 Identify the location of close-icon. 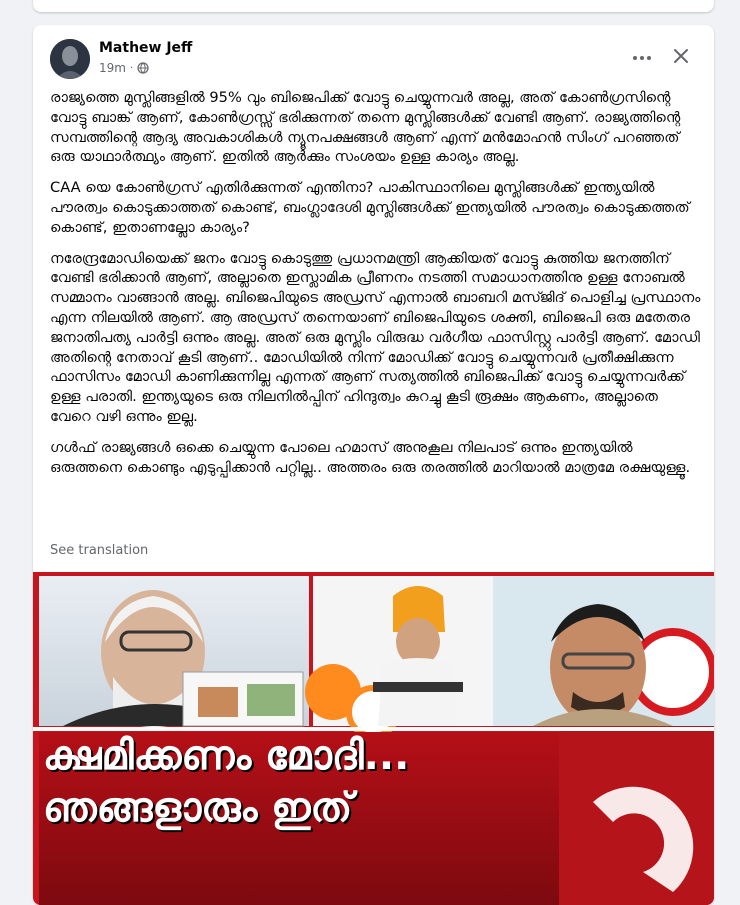
(681, 56).